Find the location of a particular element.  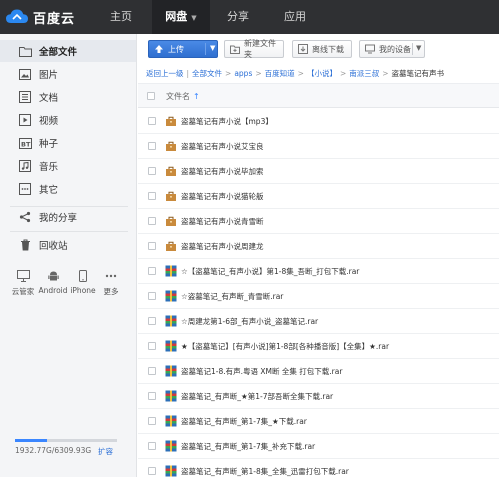

sidebar-divider is located at coordinates (69, 231).